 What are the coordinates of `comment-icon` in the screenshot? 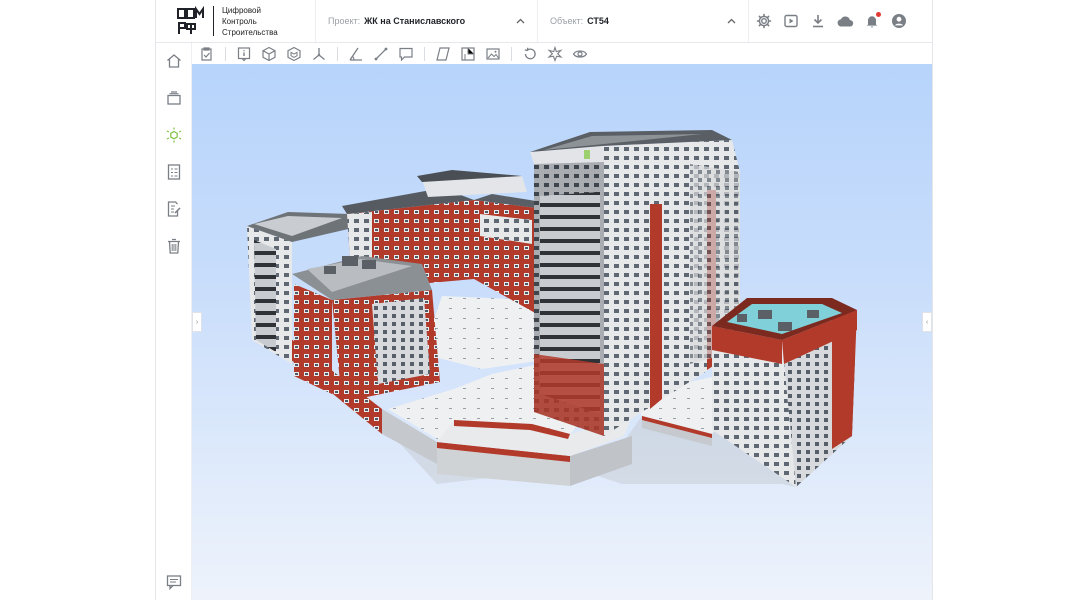 It's located at (406, 54).